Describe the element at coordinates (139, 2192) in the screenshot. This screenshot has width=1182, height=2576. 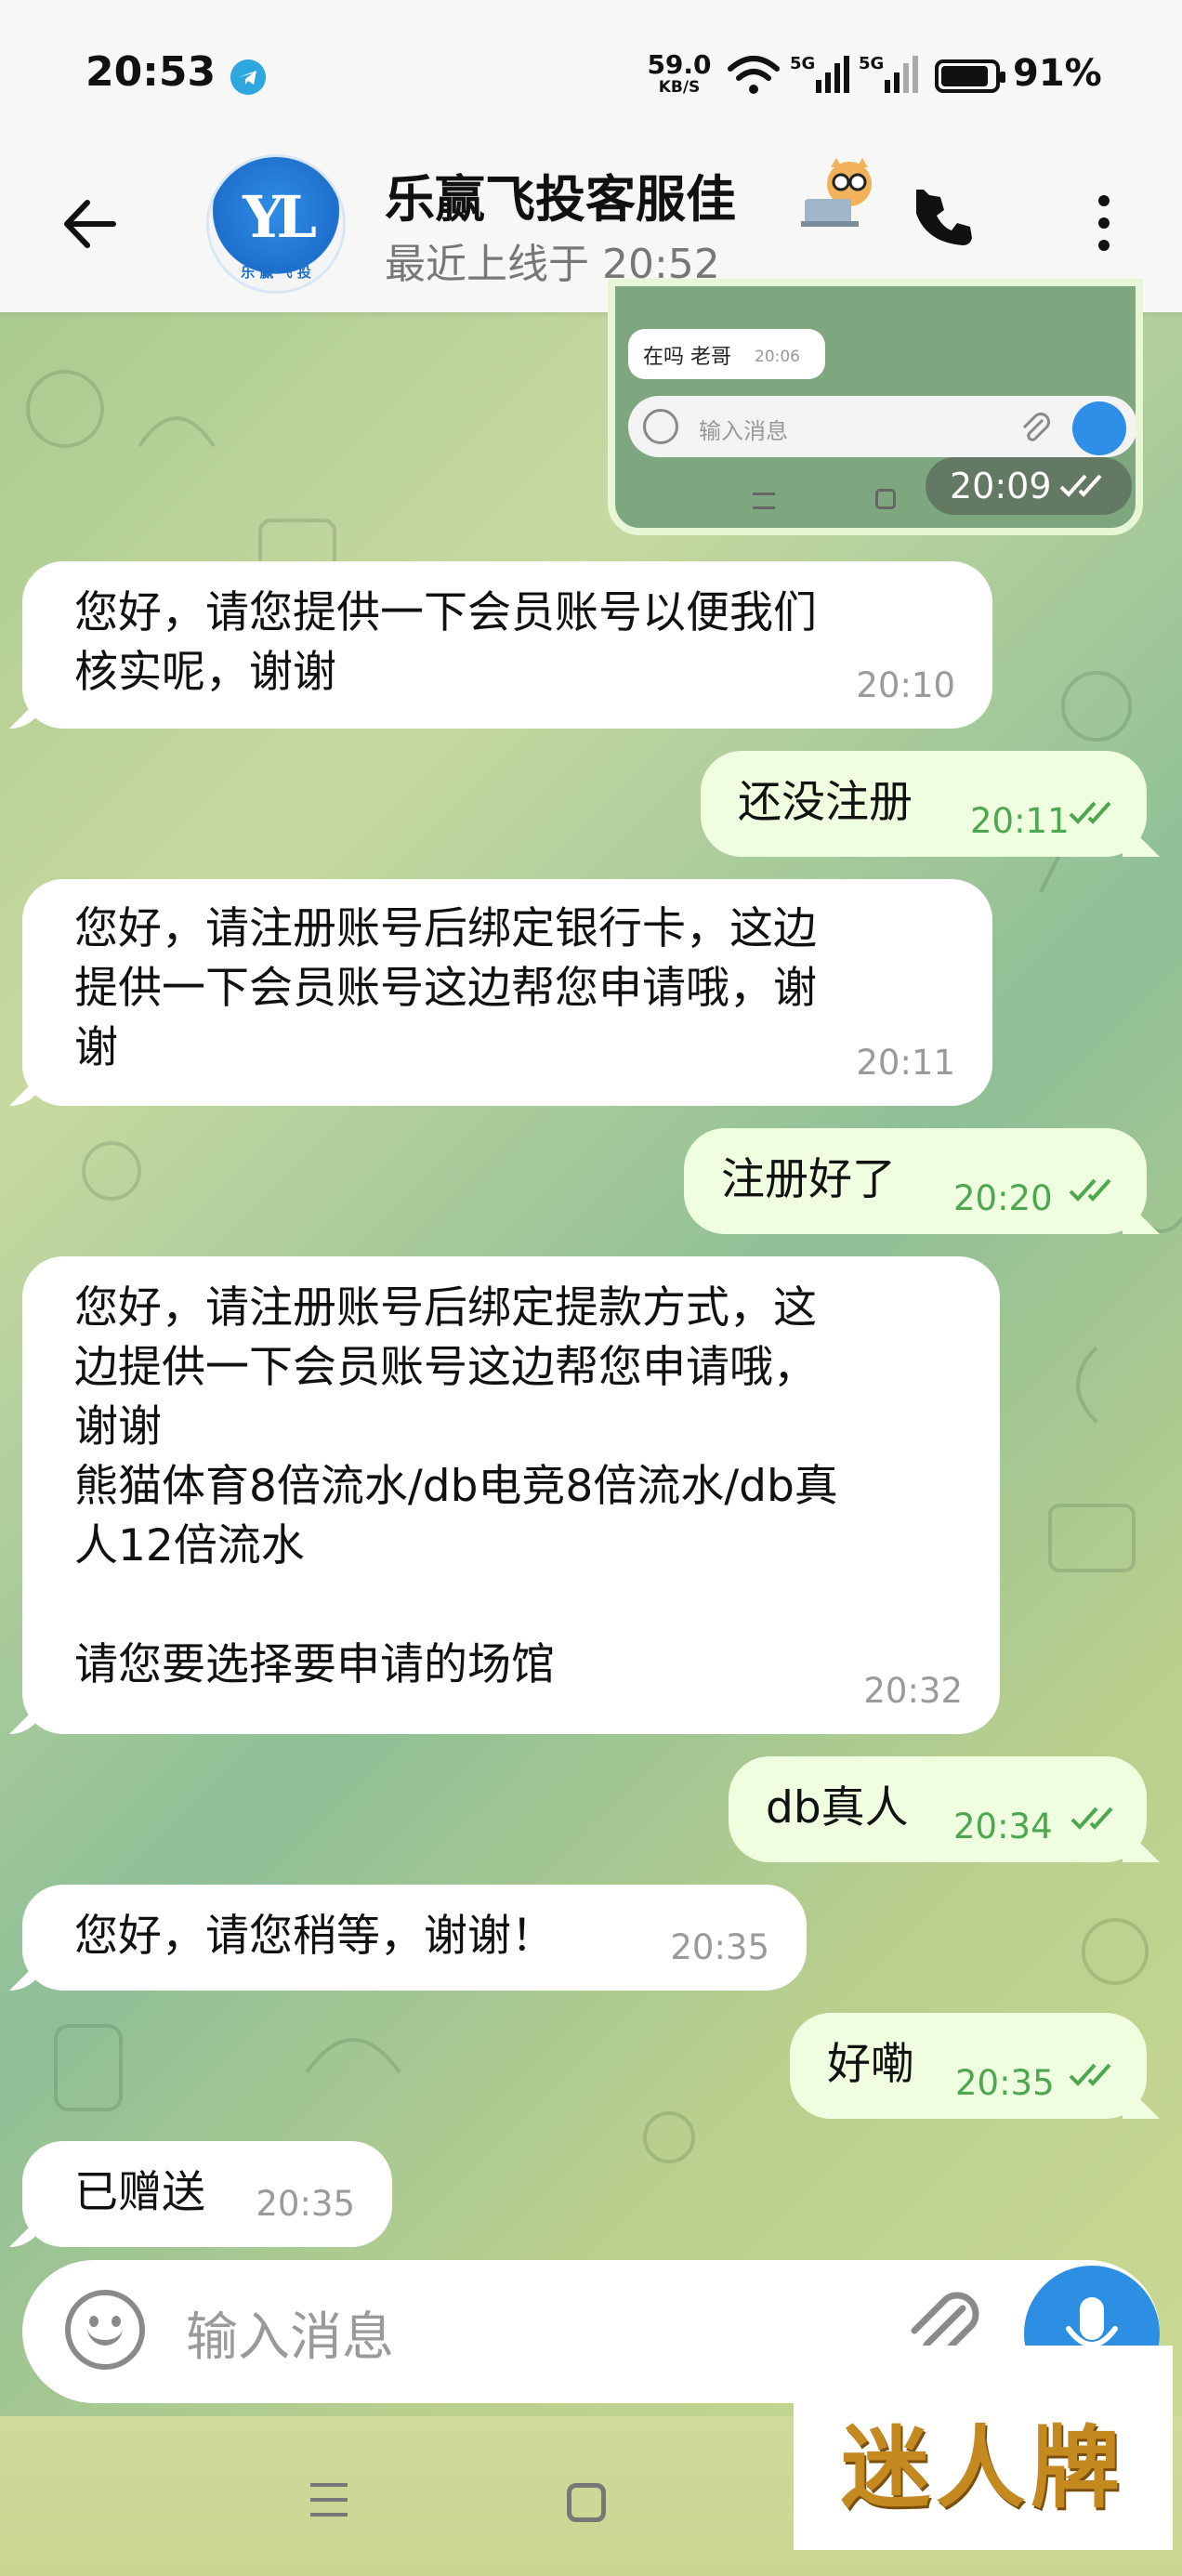
I see `message-text: 已赠送` at that location.